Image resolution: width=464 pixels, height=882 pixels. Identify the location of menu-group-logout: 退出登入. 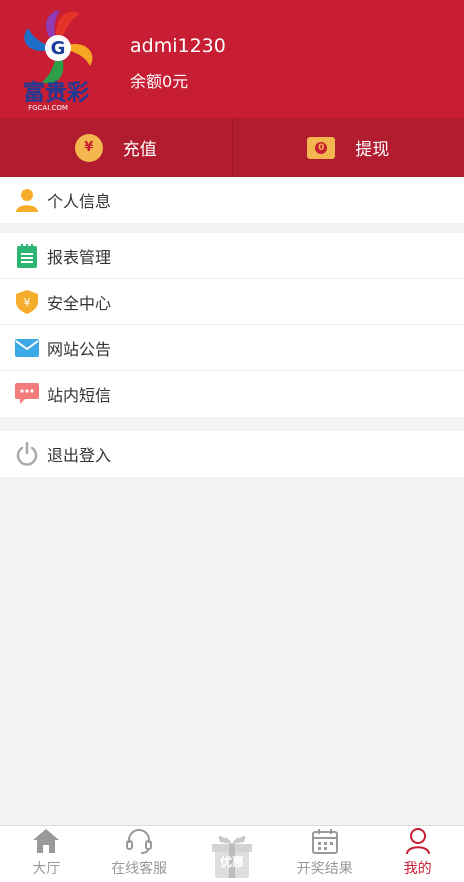
(232, 454).